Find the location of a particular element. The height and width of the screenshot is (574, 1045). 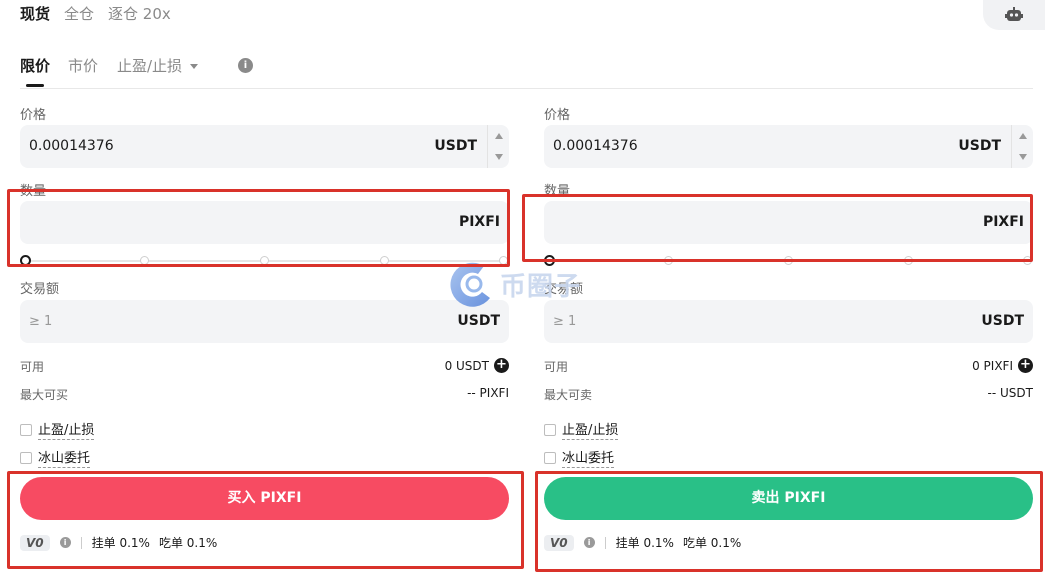

available-value: 0 PIXFI is located at coordinates (992, 365).